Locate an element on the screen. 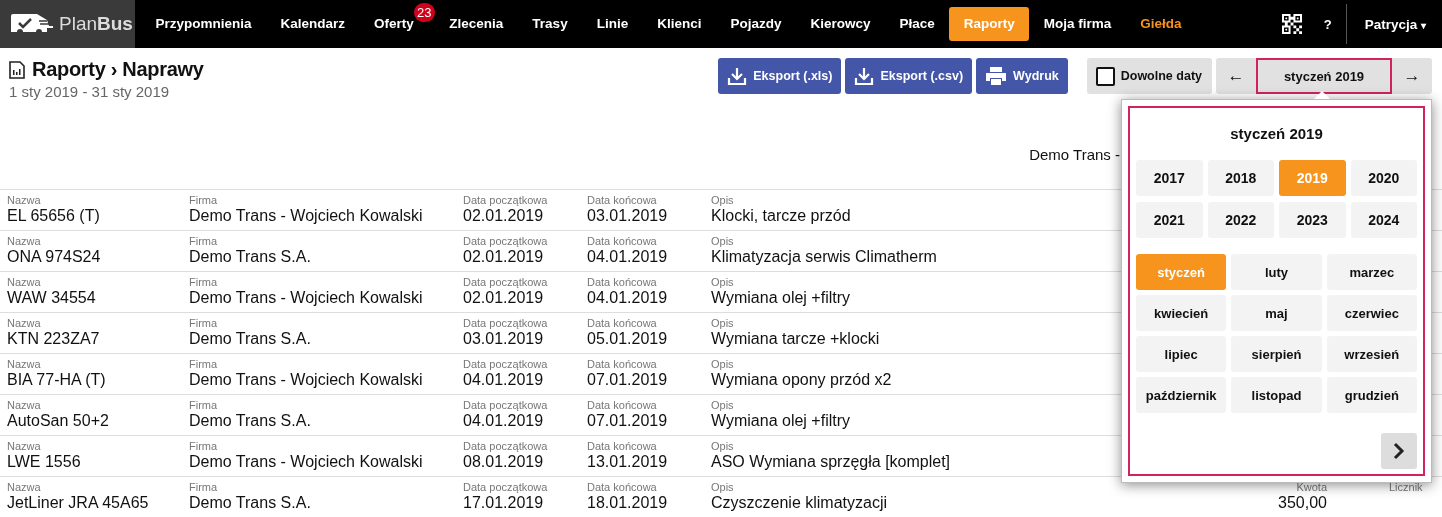 The height and width of the screenshot is (517, 1442). year-option: 2024 is located at coordinates (1383, 220).